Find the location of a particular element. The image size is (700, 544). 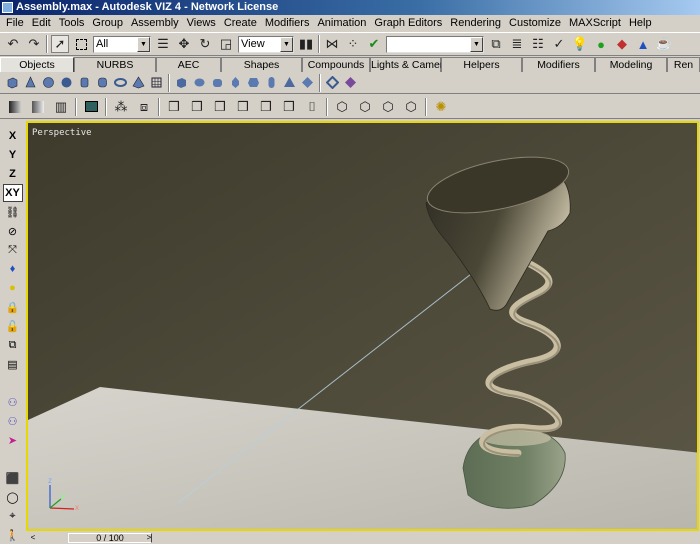

named-selection-dropdown: ▼ is located at coordinates (435, 44).